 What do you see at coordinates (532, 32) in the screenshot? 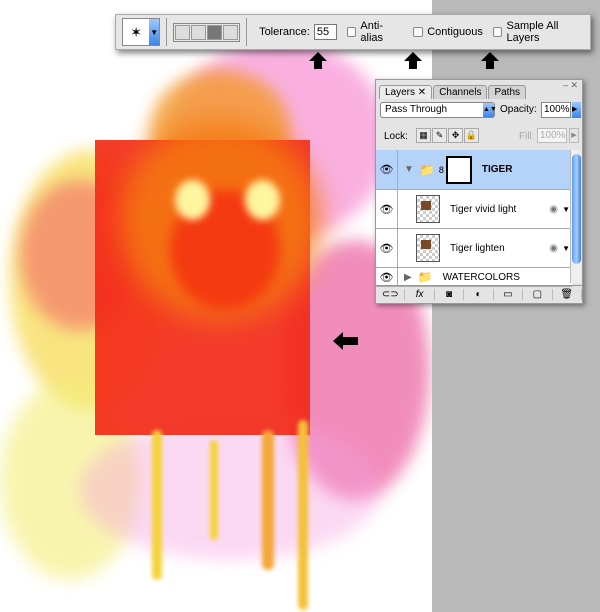
I see `sample-all-layers-label: Sample All Layers` at bounding box center [532, 32].